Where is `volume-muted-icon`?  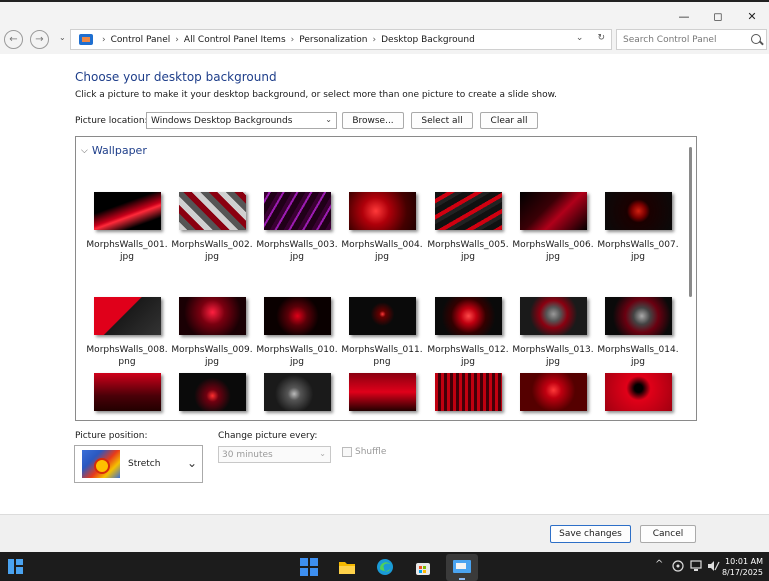
volume-muted-icon is located at coordinates (713, 567).